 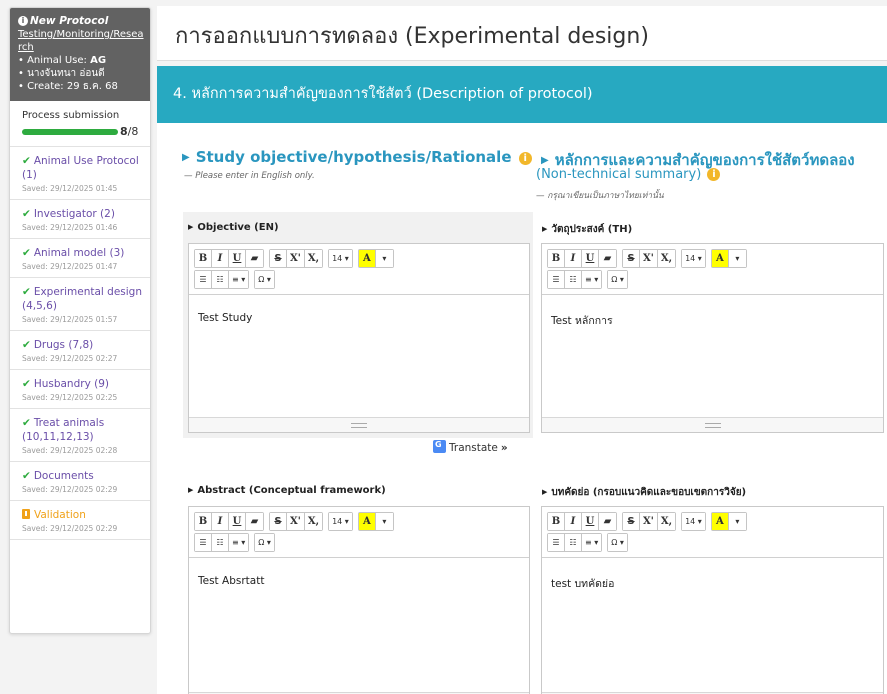 I want to click on translate-label: Transtate, so click(x=473, y=448).